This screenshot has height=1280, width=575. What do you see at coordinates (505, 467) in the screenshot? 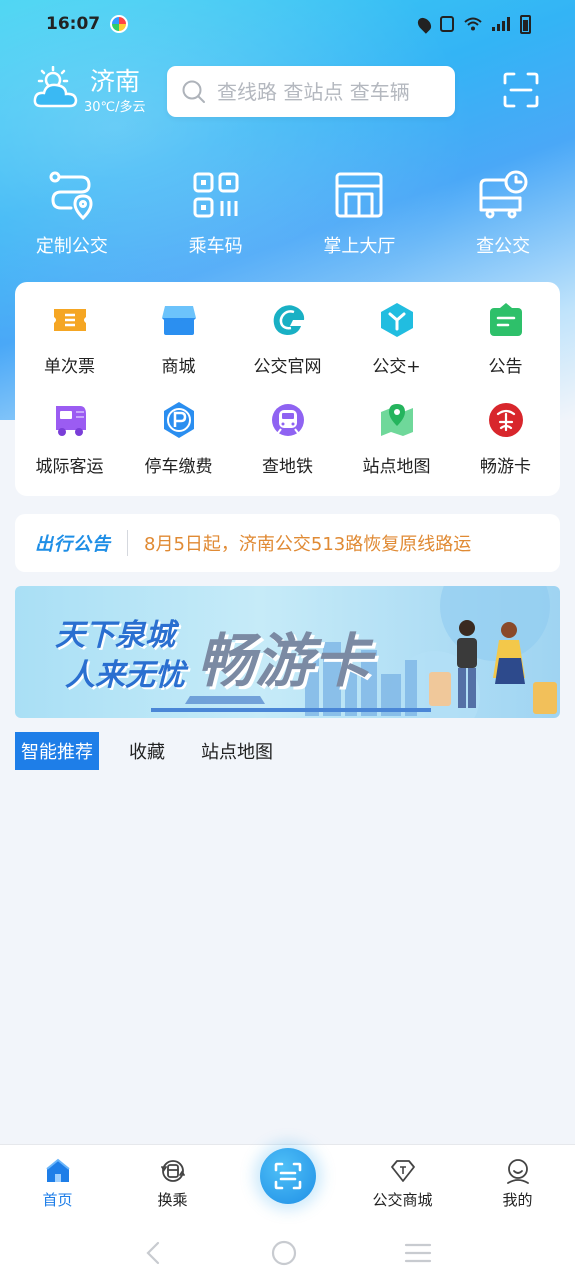
I see `menu-label: 畅游卡` at bounding box center [505, 467].